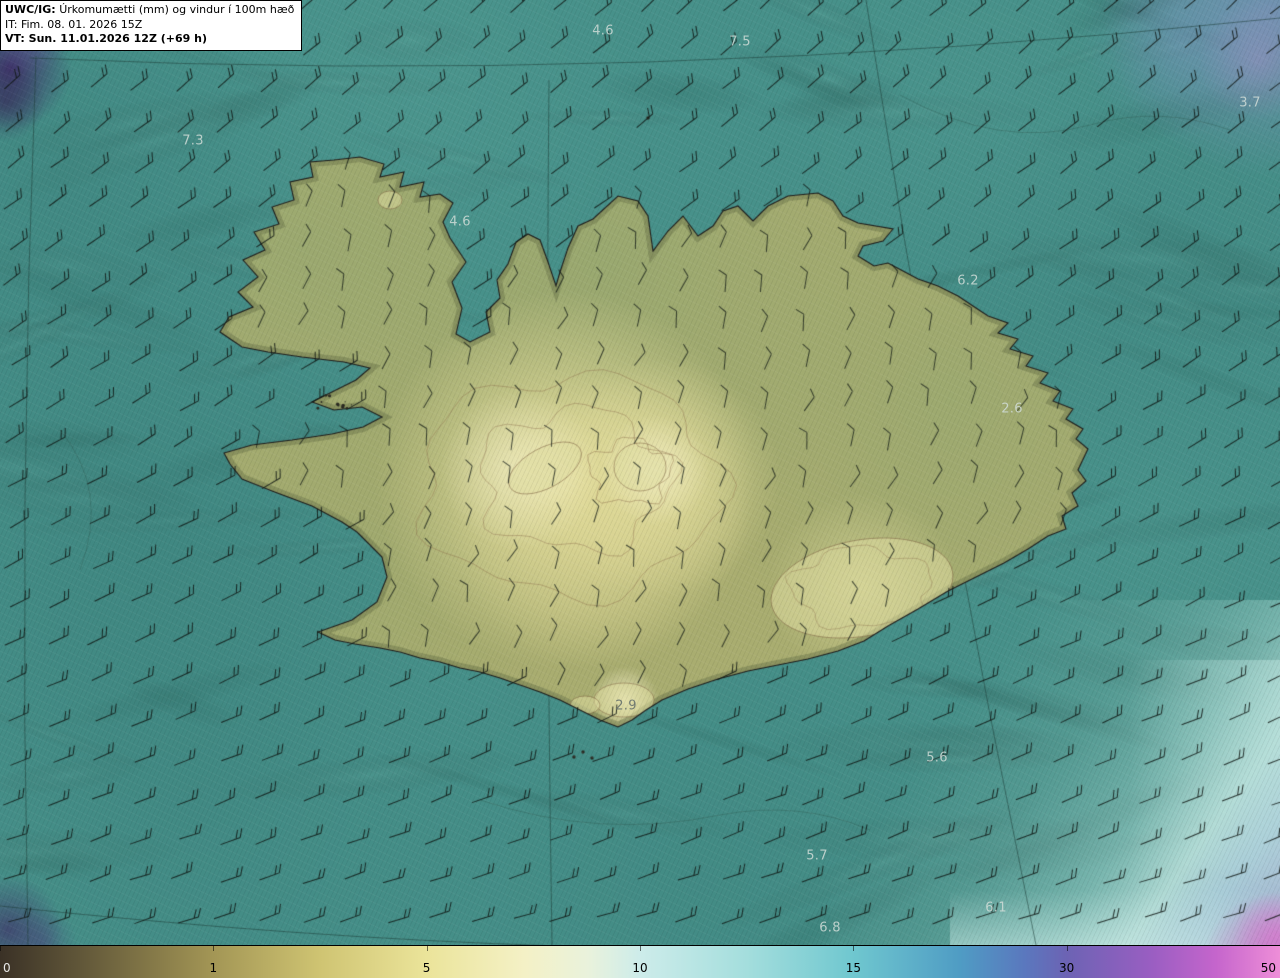 The image size is (1280, 978). What do you see at coordinates (177, 9) in the screenshot?
I see `product-title: Úrkomumætti (mm) og vindur í 100m hæð` at bounding box center [177, 9].